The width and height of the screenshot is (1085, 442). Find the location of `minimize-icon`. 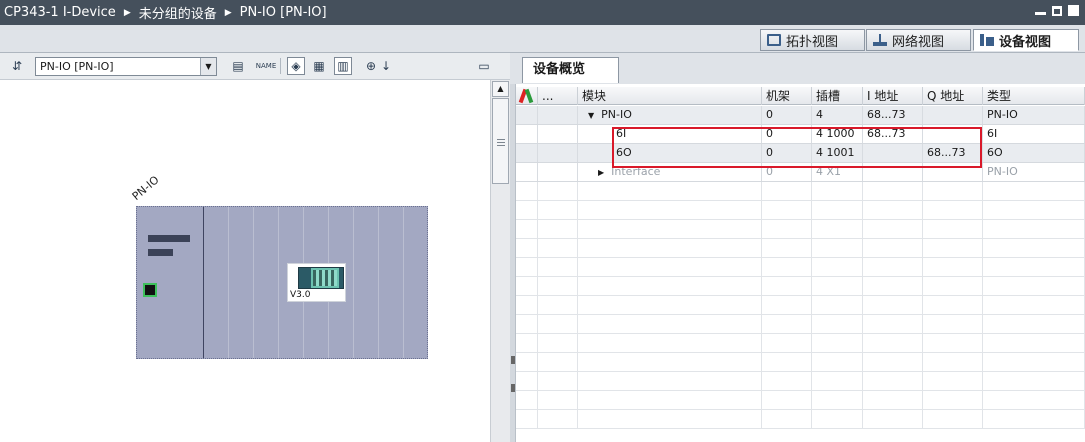

minimize-icon is located at coordinates (1040, 10).